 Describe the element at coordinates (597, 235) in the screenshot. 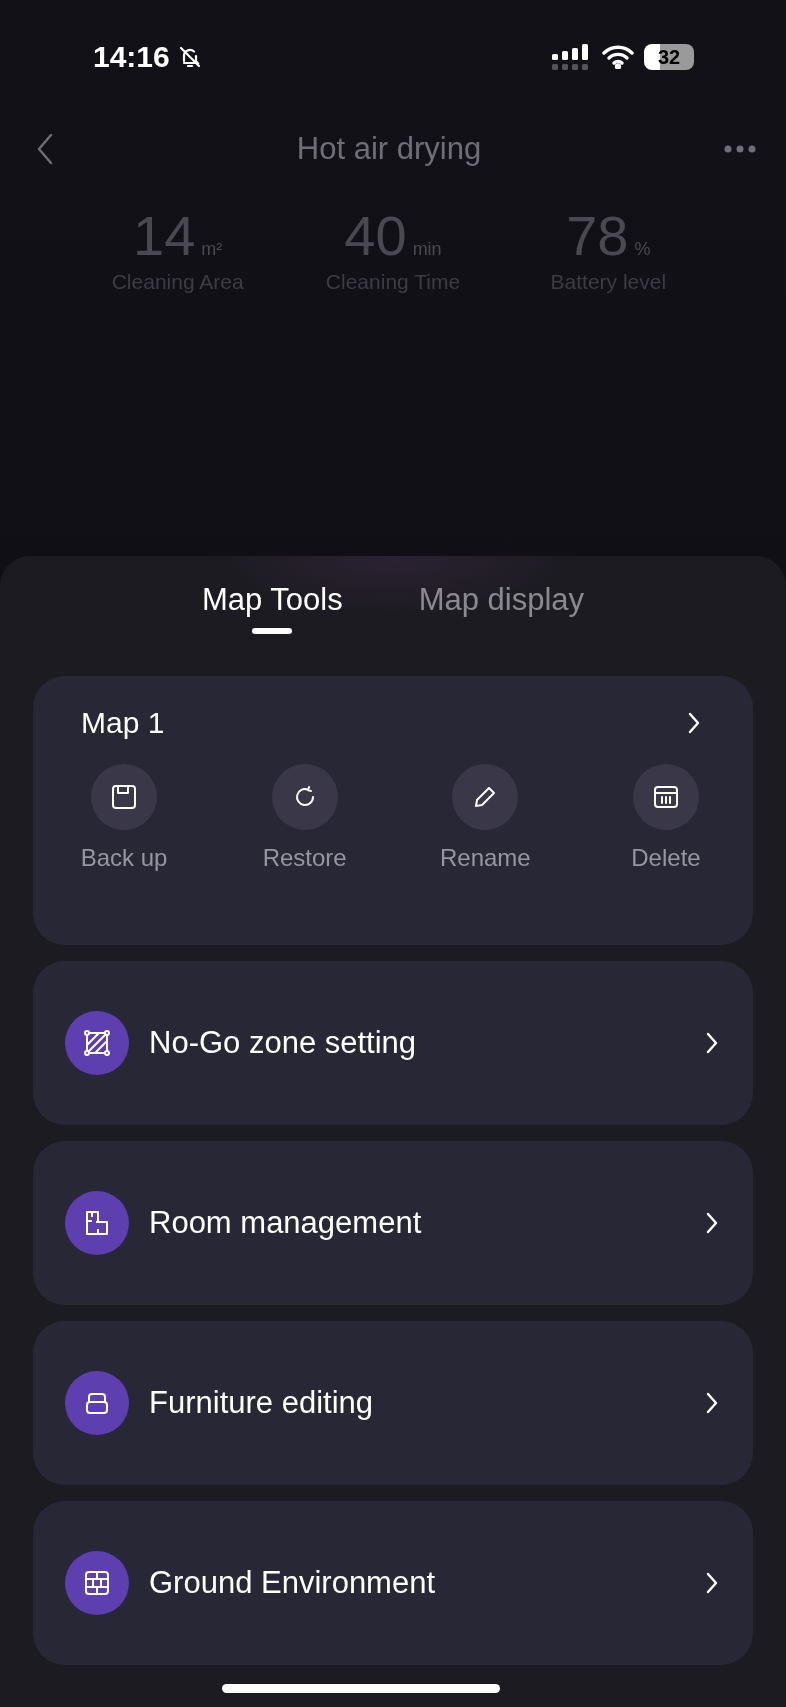

I see `stat-value: 78` at that location.